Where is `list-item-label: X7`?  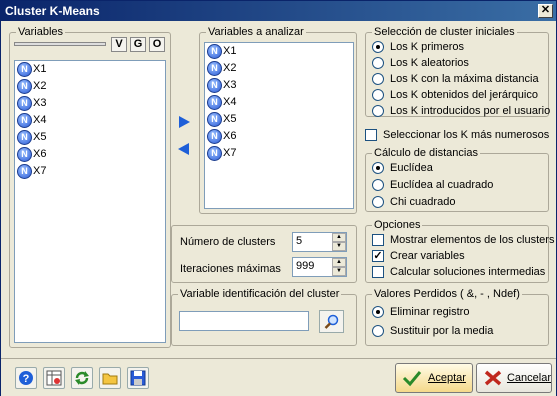 list-item-label: X7 is located at coordinates (230, 153).